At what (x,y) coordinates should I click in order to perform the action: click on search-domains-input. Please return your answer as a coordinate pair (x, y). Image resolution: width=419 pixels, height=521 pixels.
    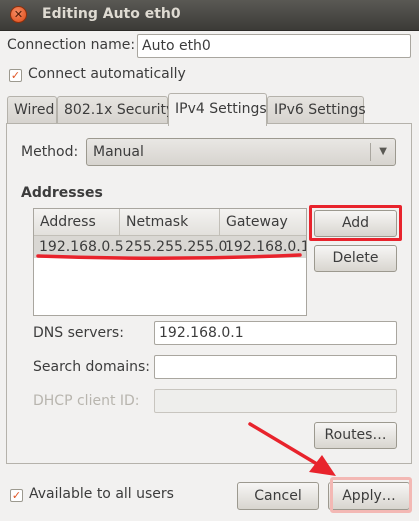
    Looking at the image, I should click on (275, 367).